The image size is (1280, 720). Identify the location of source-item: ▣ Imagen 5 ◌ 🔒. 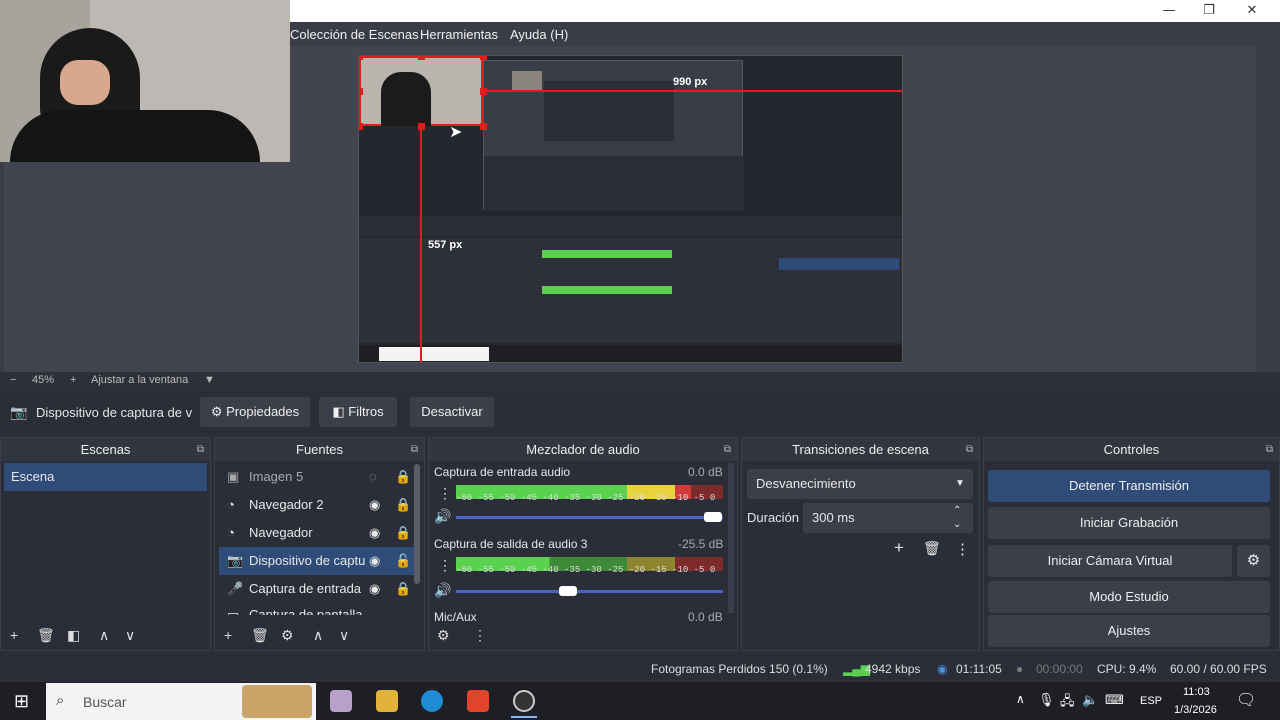
(319, 477).